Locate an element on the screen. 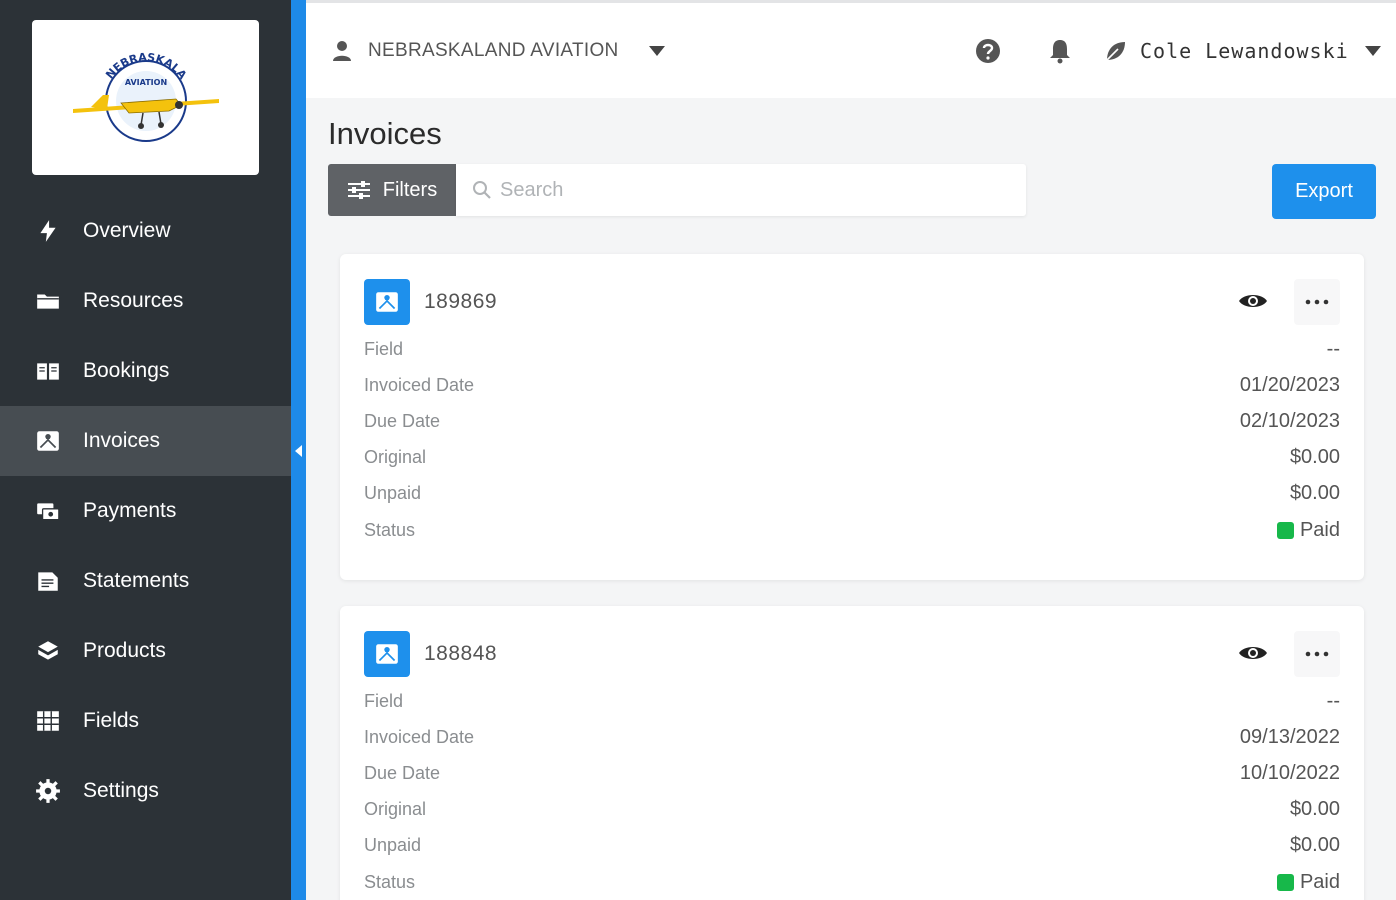  chevron-left-icon is located at coordinates (298, 451).